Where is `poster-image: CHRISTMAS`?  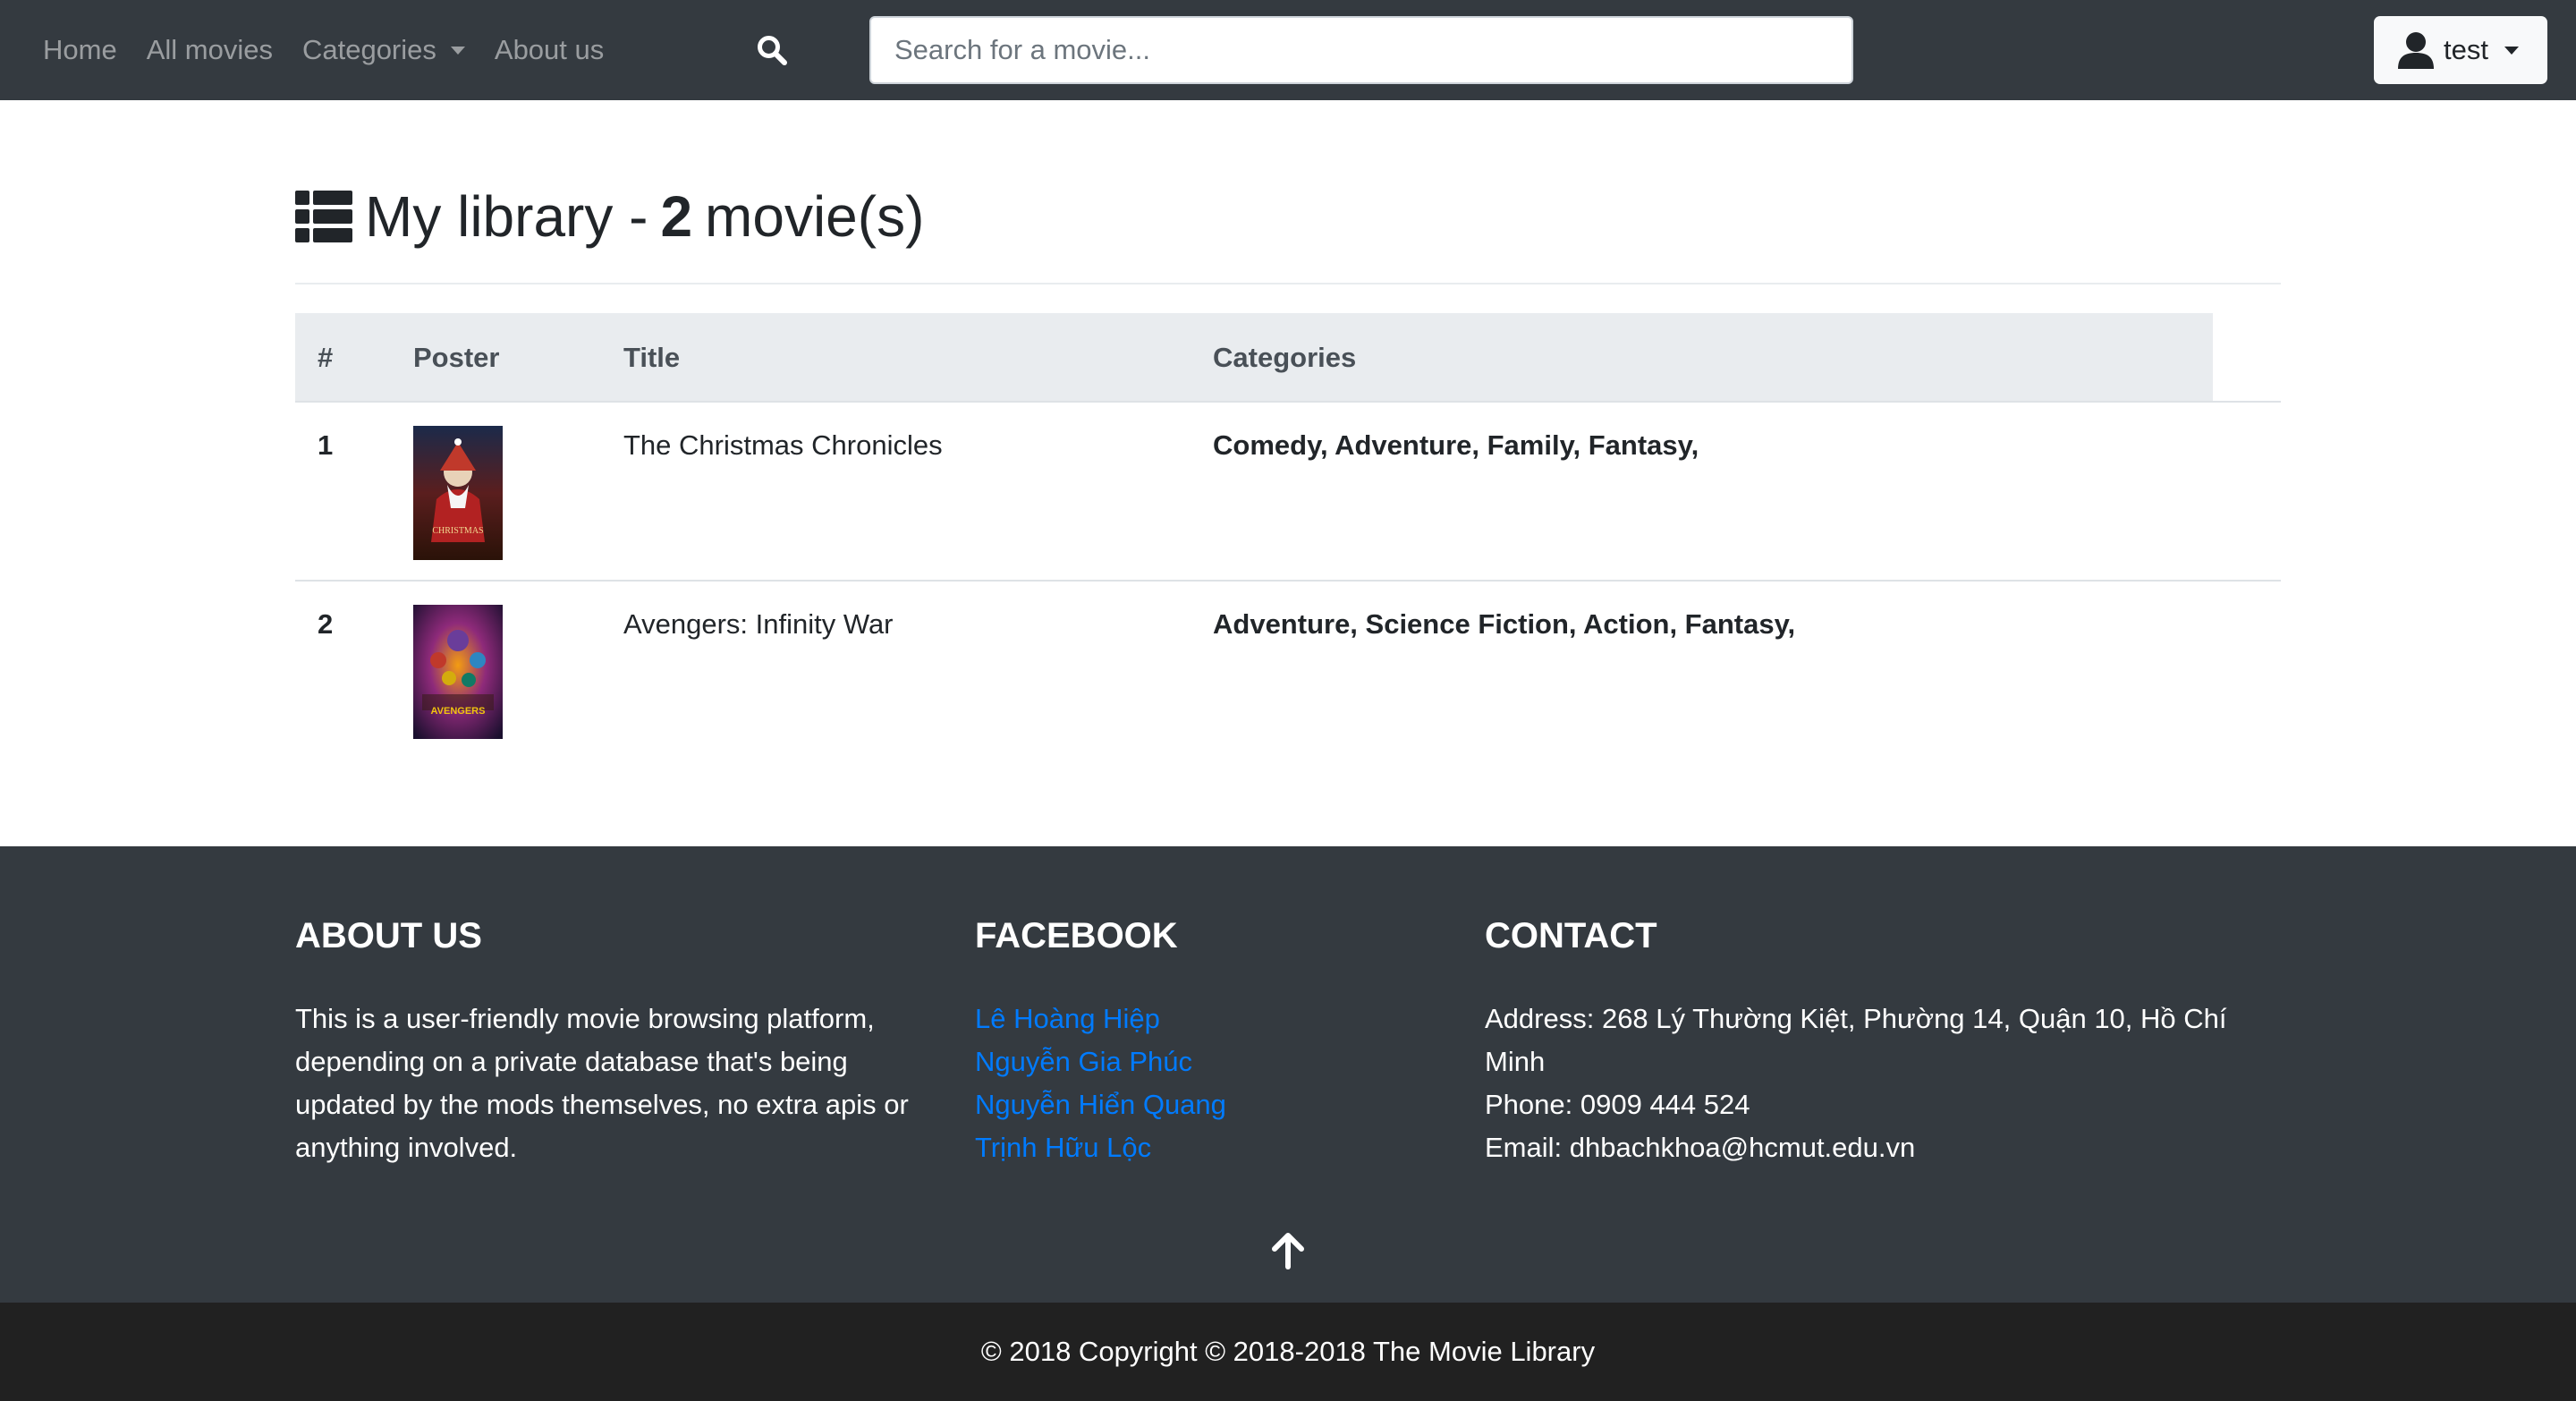
poster-image: CHRISTMAS is located at coordinates (458, 493).